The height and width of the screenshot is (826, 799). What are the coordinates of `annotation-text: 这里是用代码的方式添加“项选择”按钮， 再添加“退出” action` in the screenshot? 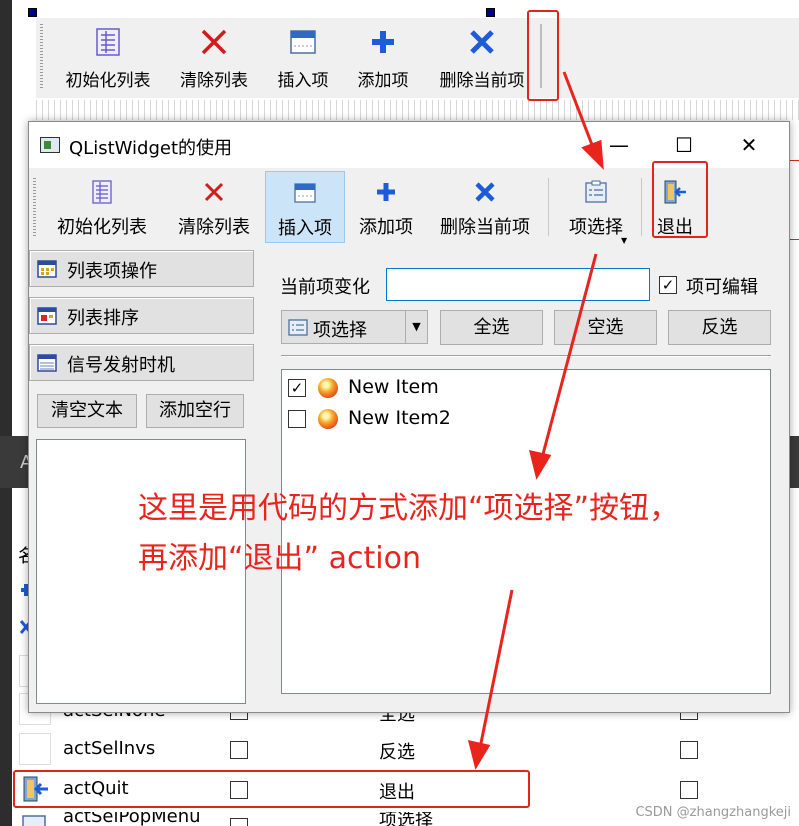 It's located at (408, 534).